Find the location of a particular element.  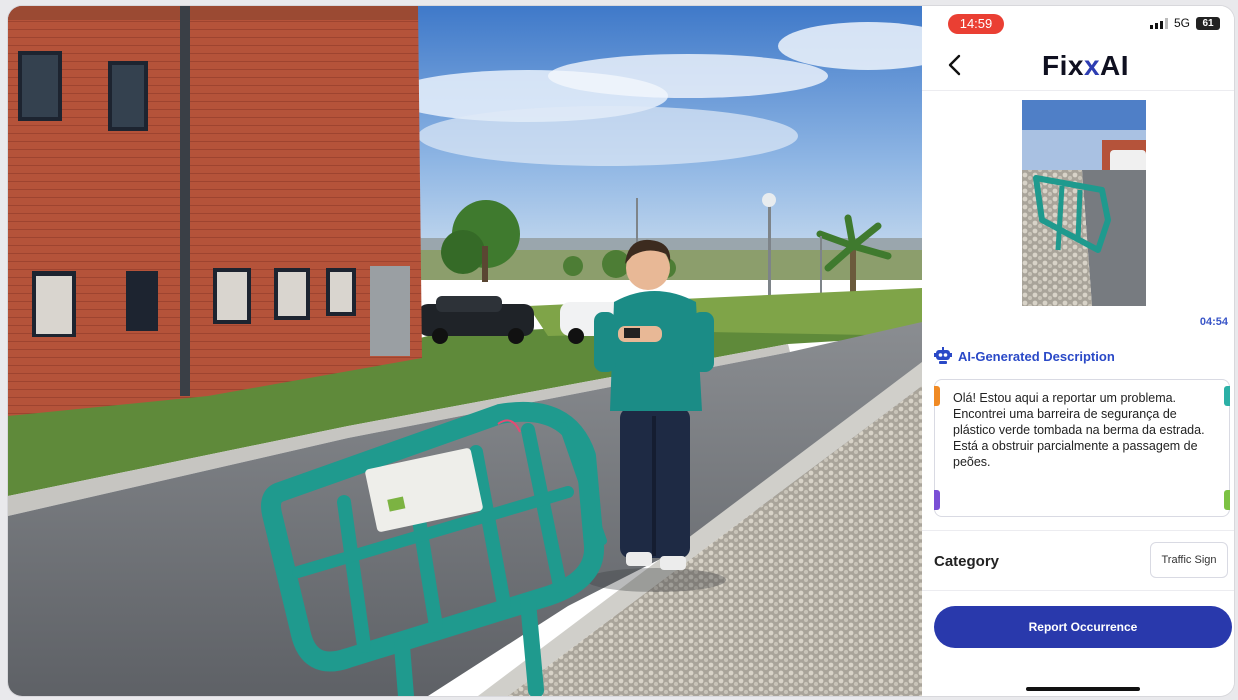

video-thumbnail is located at coordinates (1084, 203).